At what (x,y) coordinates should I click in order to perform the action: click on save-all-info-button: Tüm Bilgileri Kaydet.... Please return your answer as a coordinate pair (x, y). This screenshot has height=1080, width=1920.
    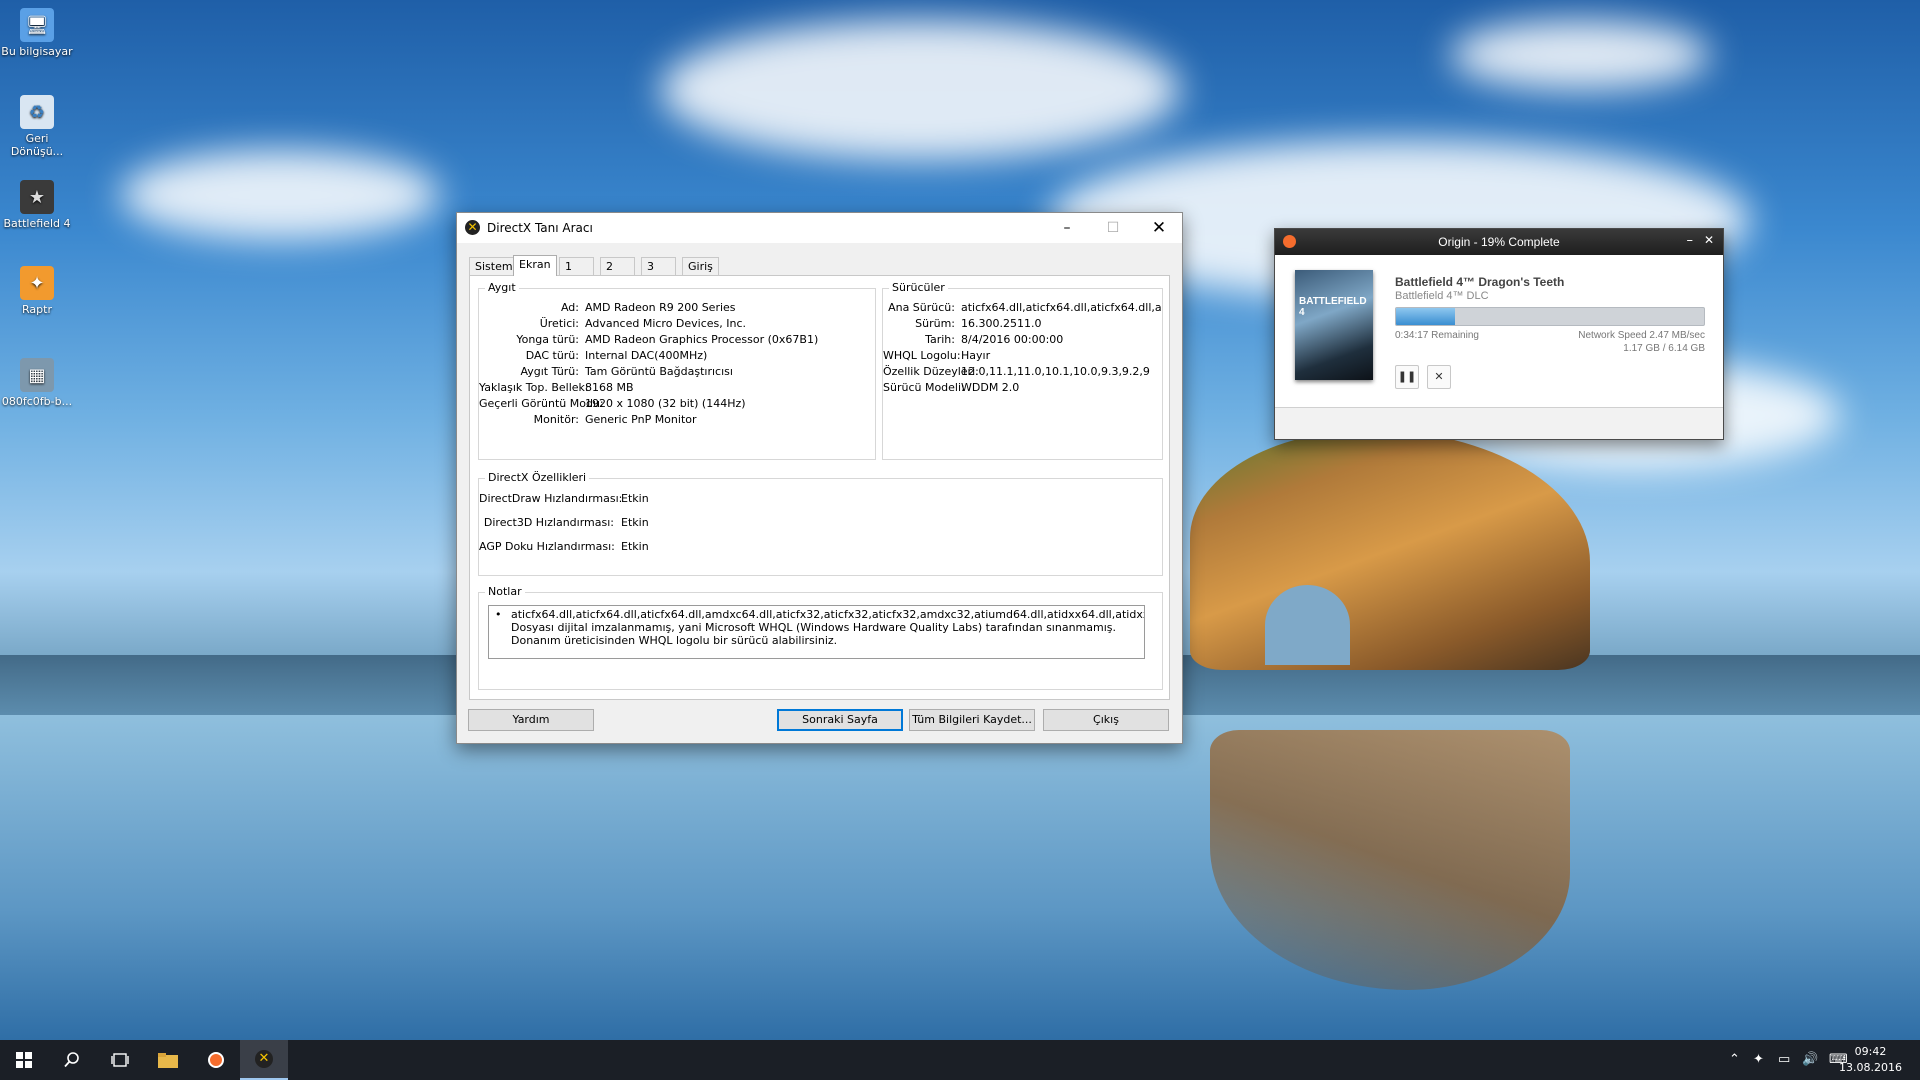
    Looking at the image, I should click on (972, 720).